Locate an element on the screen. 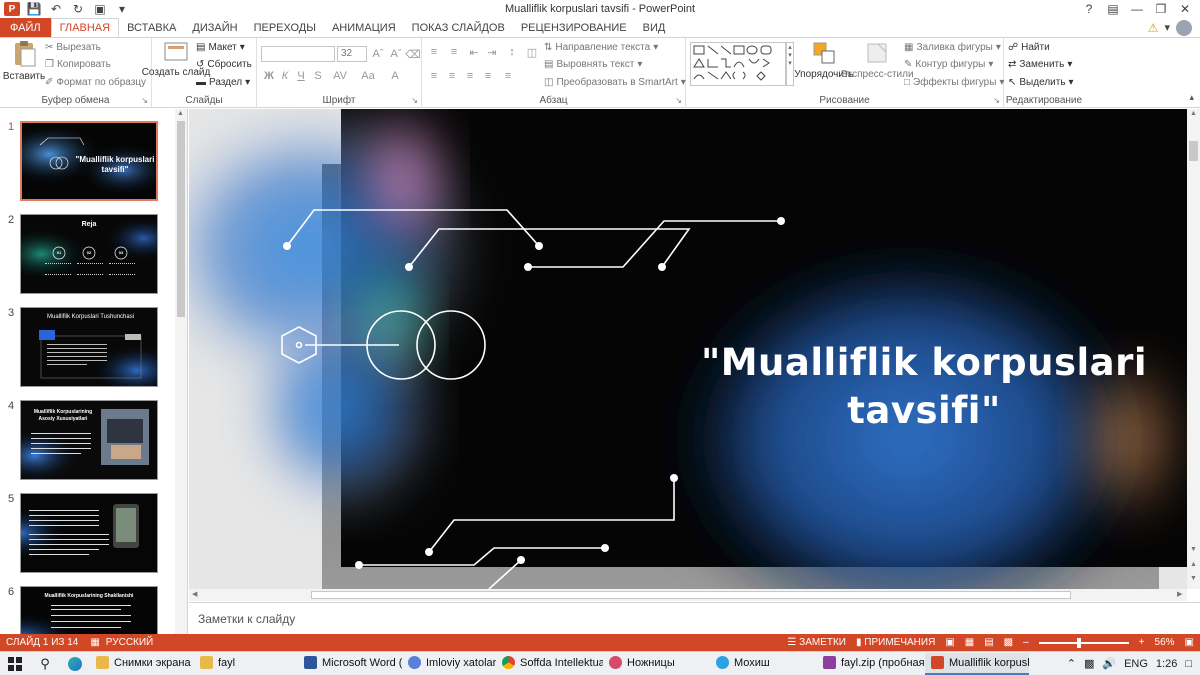 The height and width of the screenshot is (675, 1200). line-spacing-icon: ↕ is located at coordinates (512, 52).